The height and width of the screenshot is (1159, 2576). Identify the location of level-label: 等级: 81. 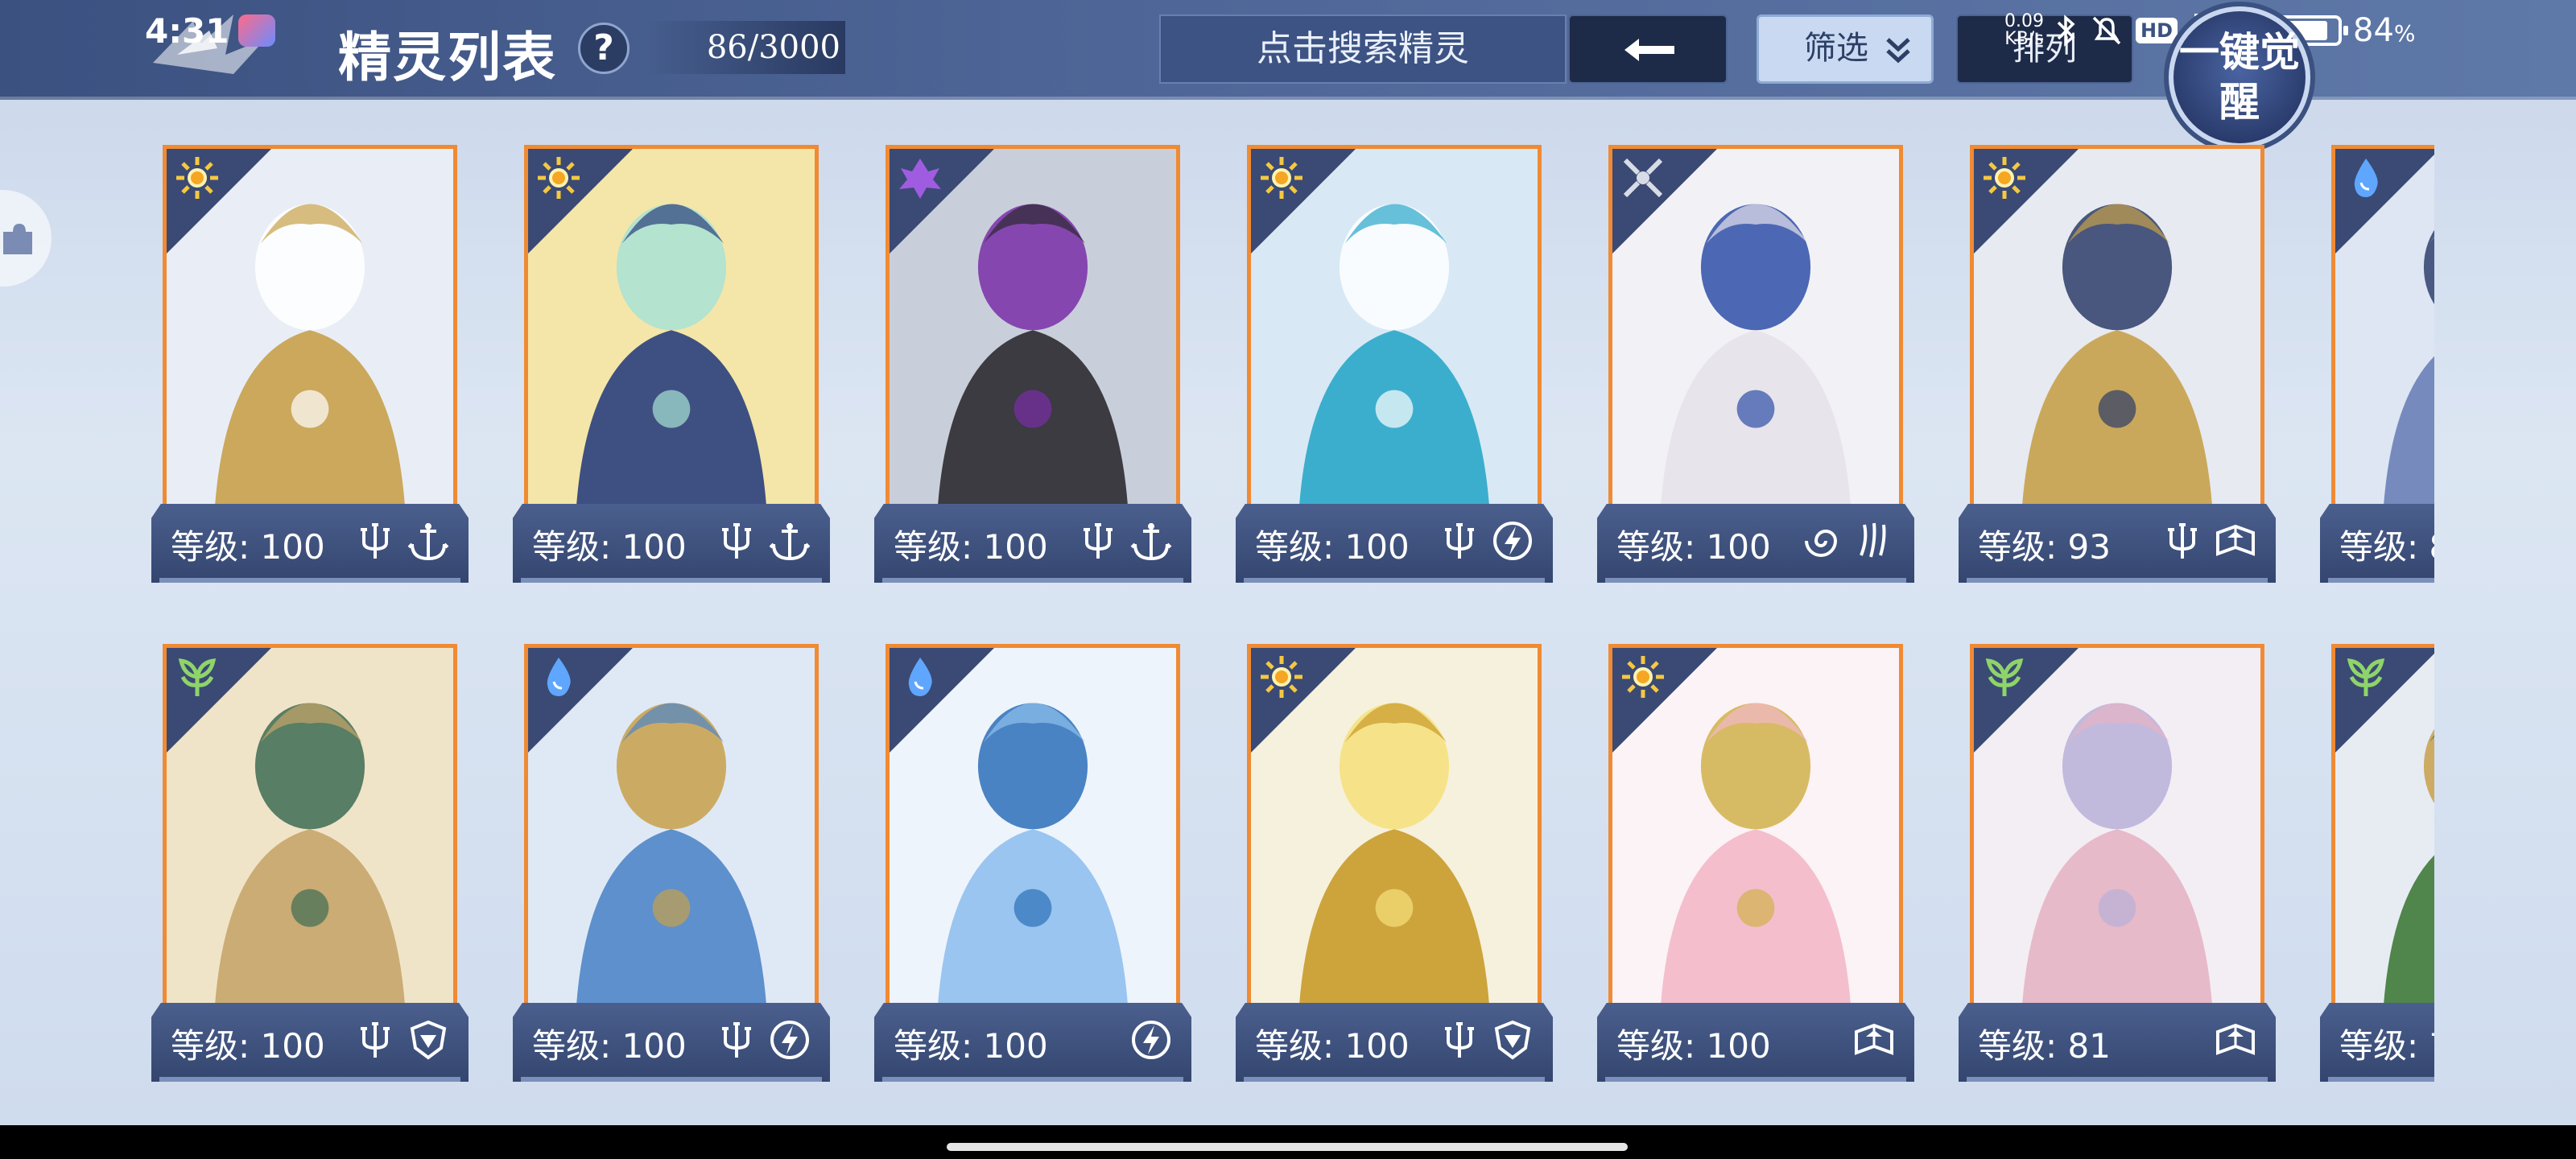
(2044, 1046).